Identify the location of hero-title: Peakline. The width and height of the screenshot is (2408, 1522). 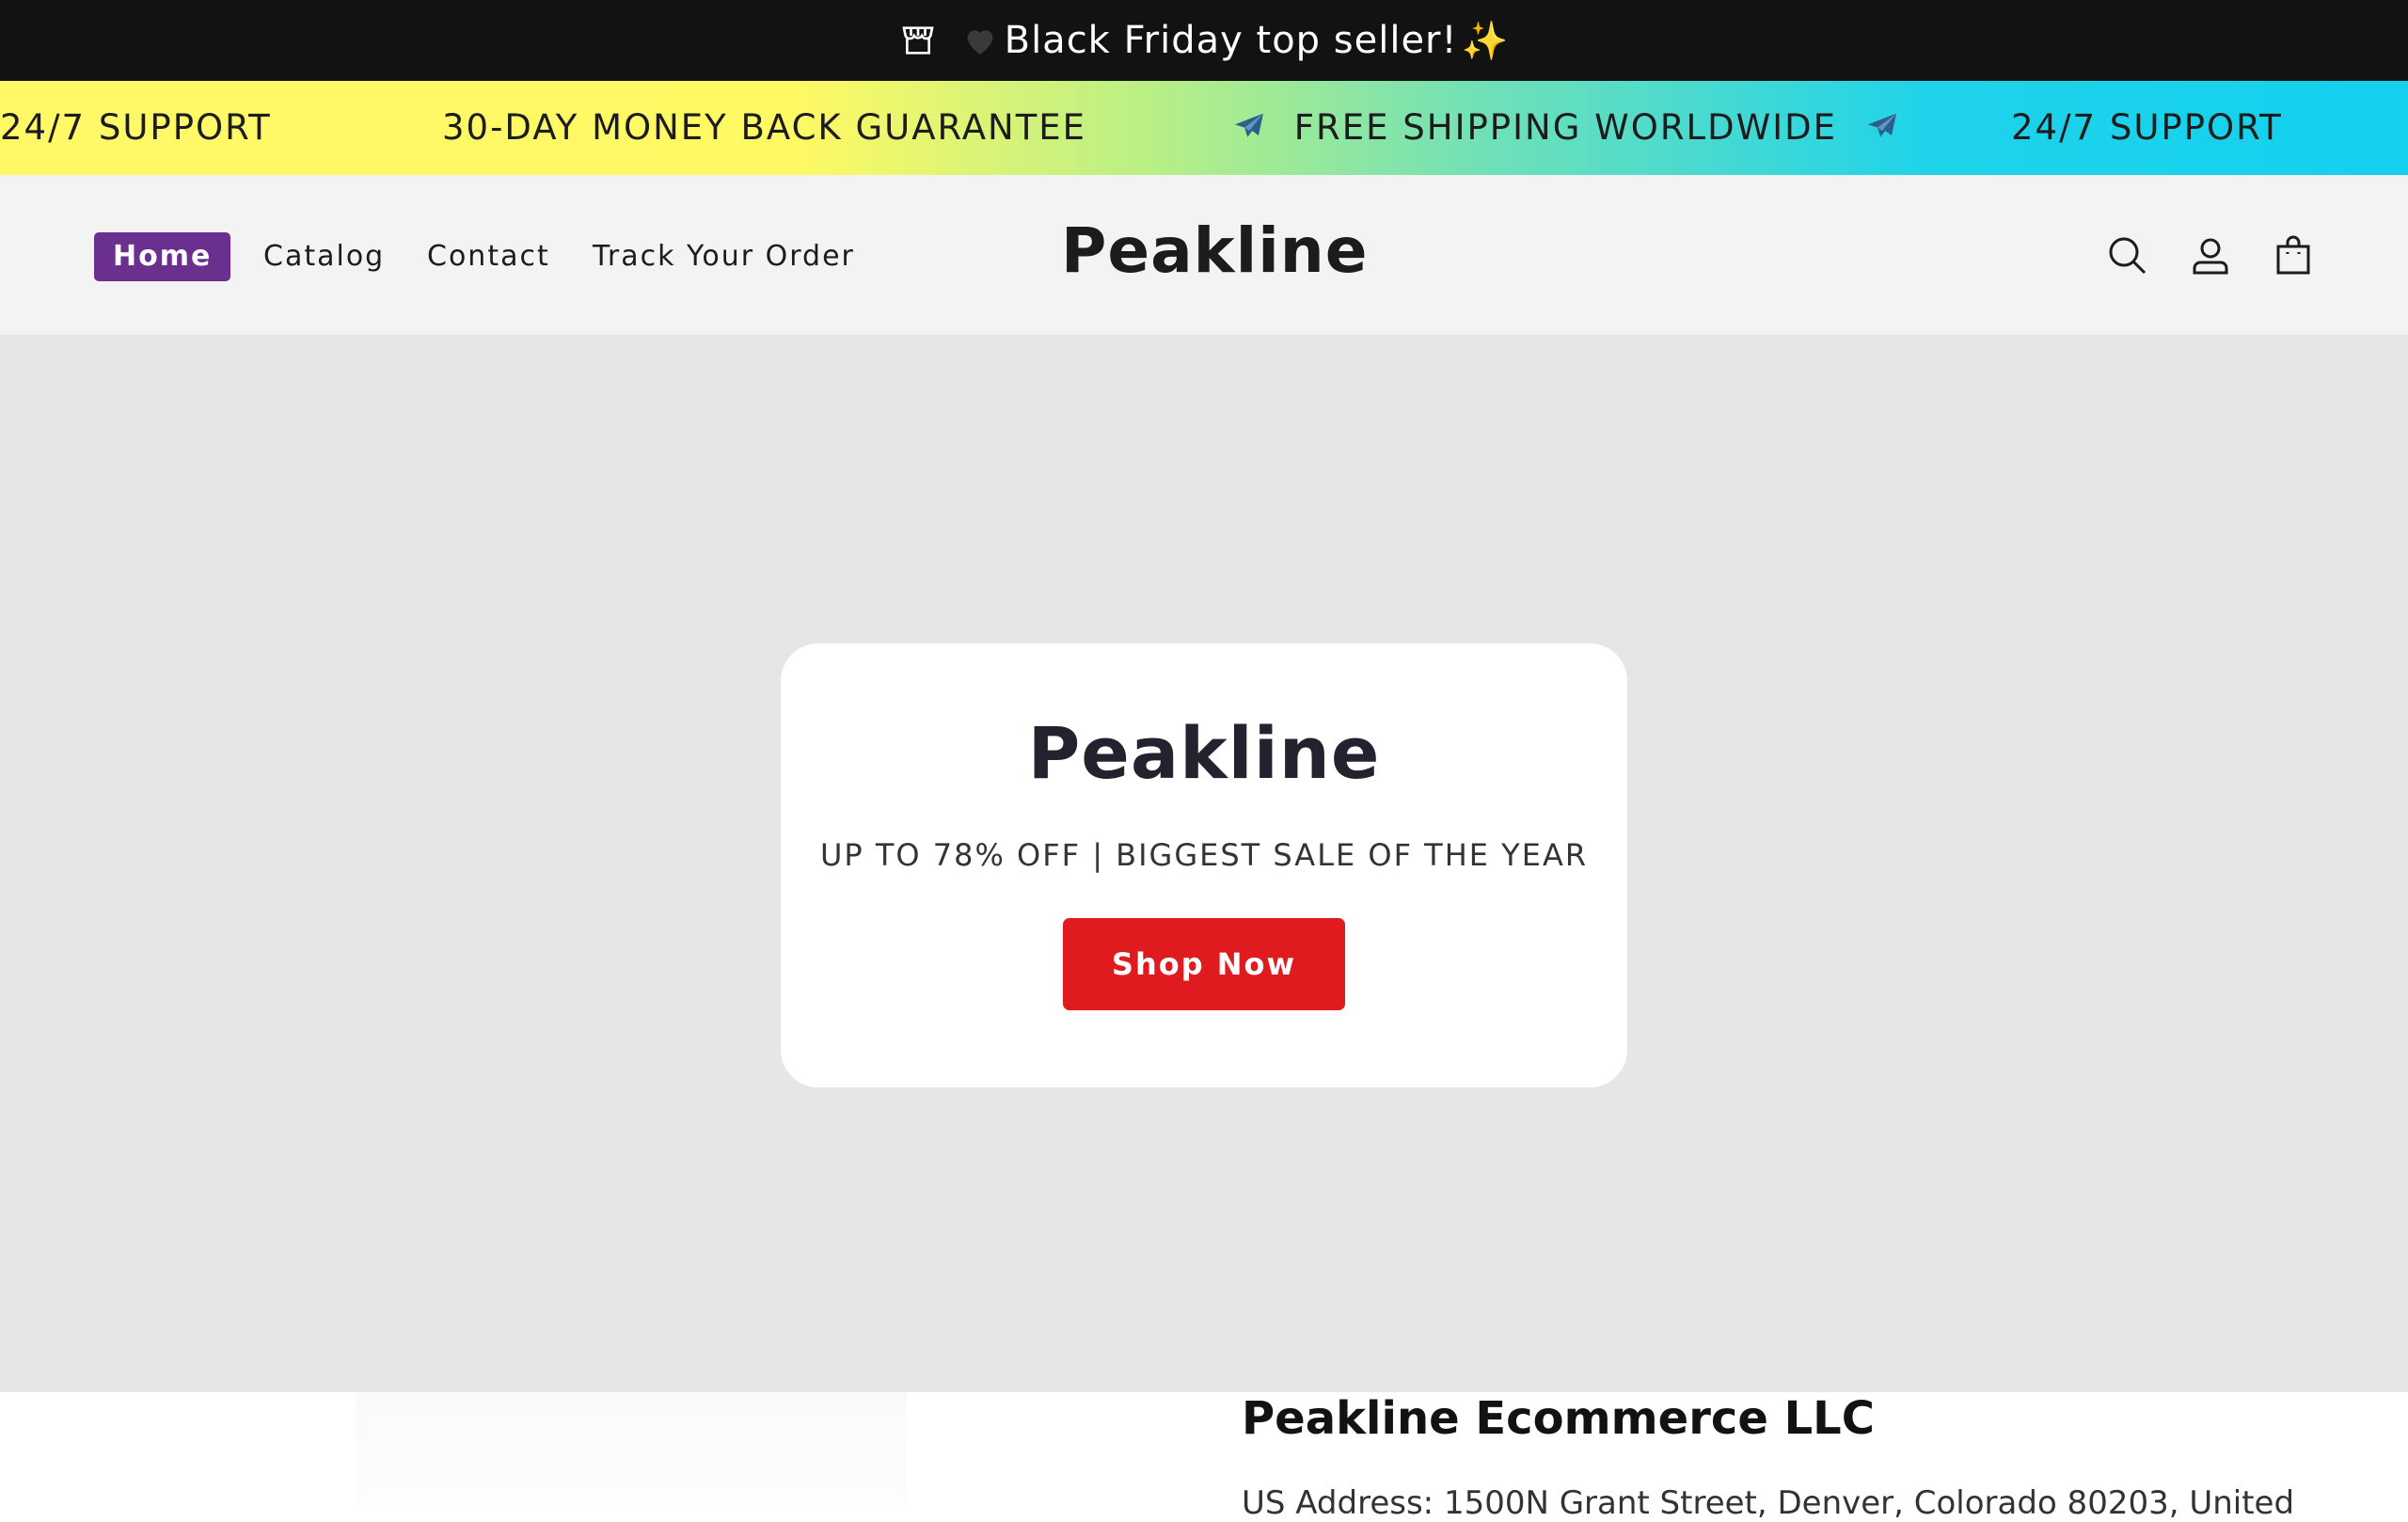
(1204, 753).